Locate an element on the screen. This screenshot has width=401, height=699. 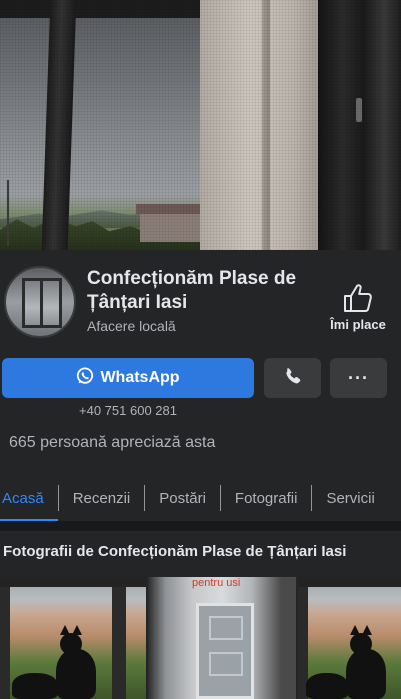
photo-caption: pentru usi is located at coordinates (216, 583).